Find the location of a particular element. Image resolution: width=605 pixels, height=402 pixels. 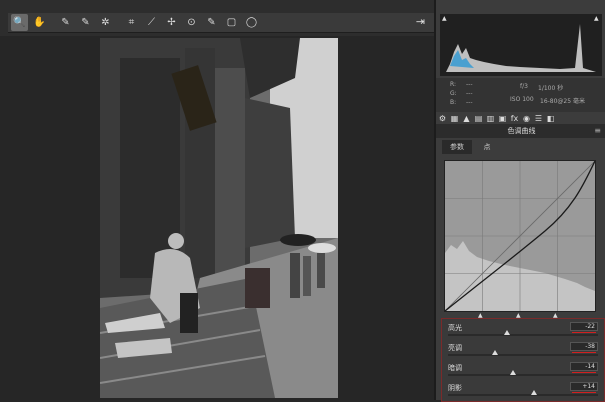

tab-point: 点 is located at coordinates (487, 147).